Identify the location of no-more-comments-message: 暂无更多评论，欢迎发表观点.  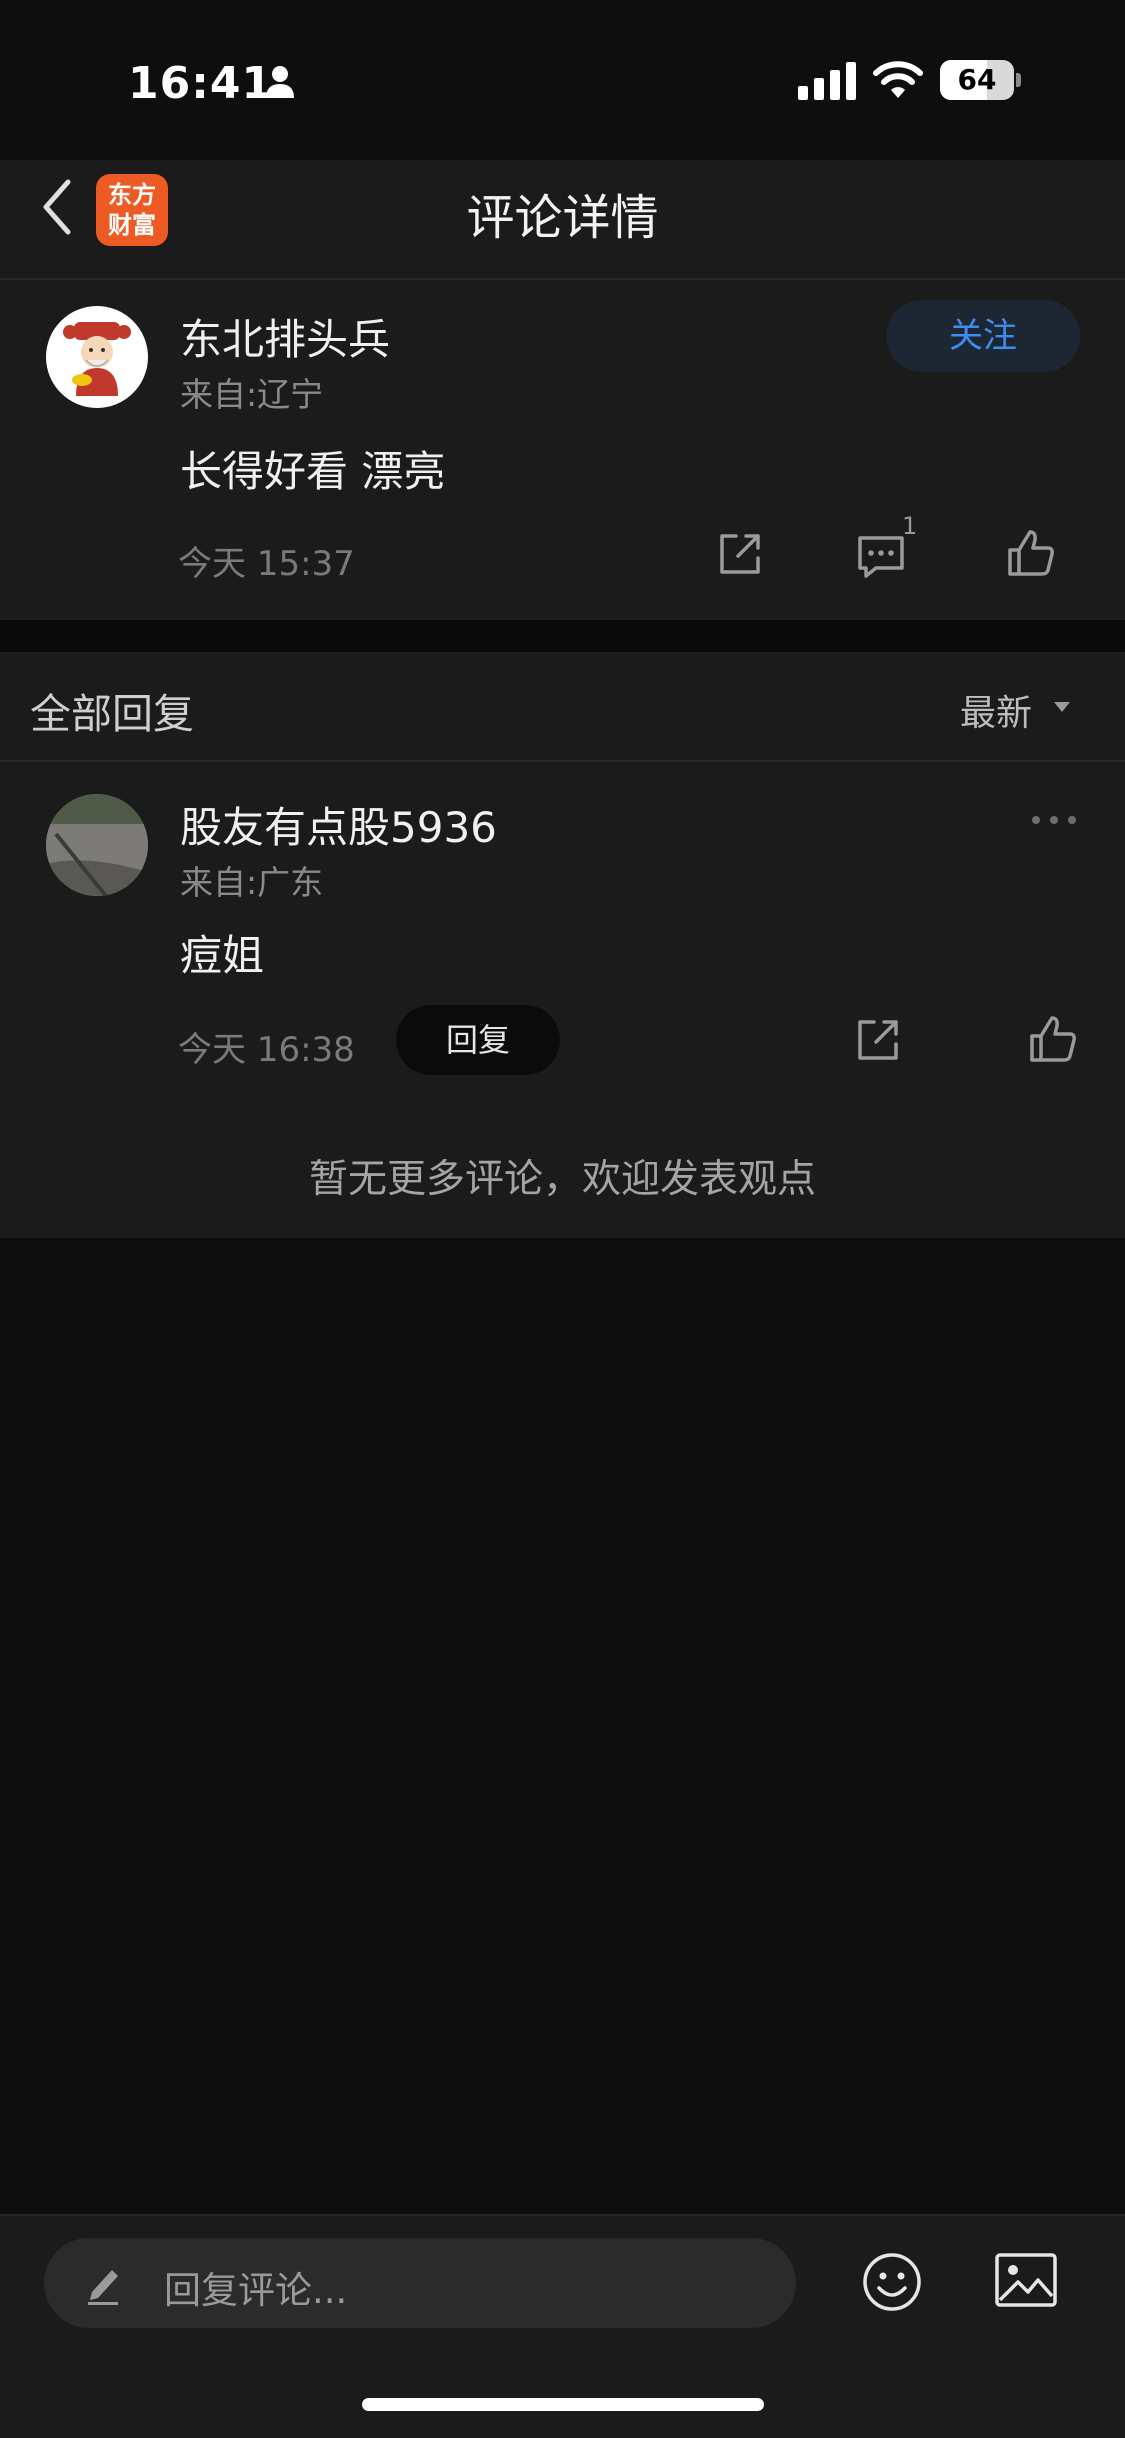
(562, 1179).